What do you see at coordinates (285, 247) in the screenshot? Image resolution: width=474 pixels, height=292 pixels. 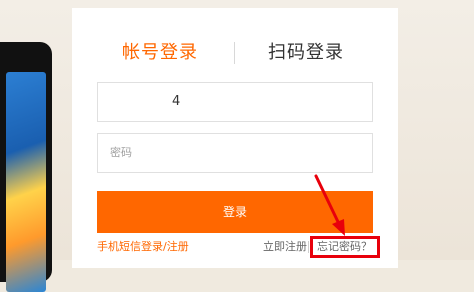 I see `register-link: 立即注册` at bounding box center [285, 247].